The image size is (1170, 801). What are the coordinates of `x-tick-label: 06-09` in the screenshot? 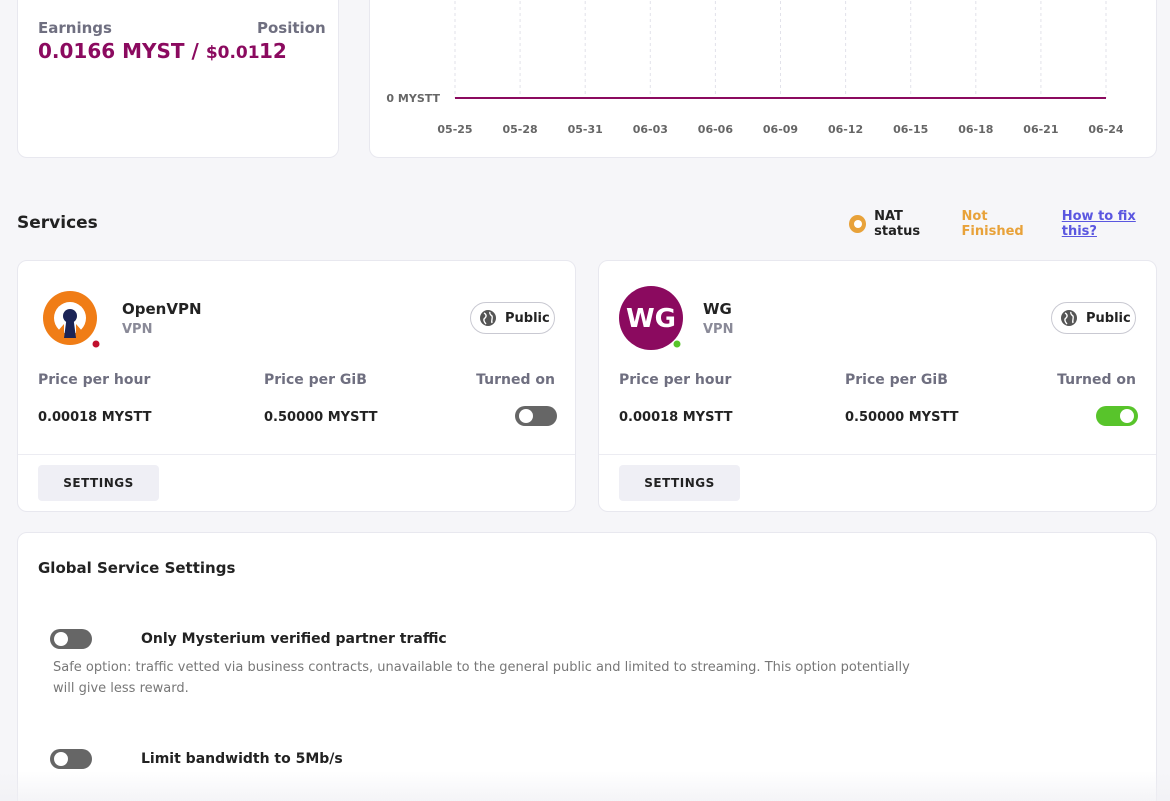 It's located at (780, 129).